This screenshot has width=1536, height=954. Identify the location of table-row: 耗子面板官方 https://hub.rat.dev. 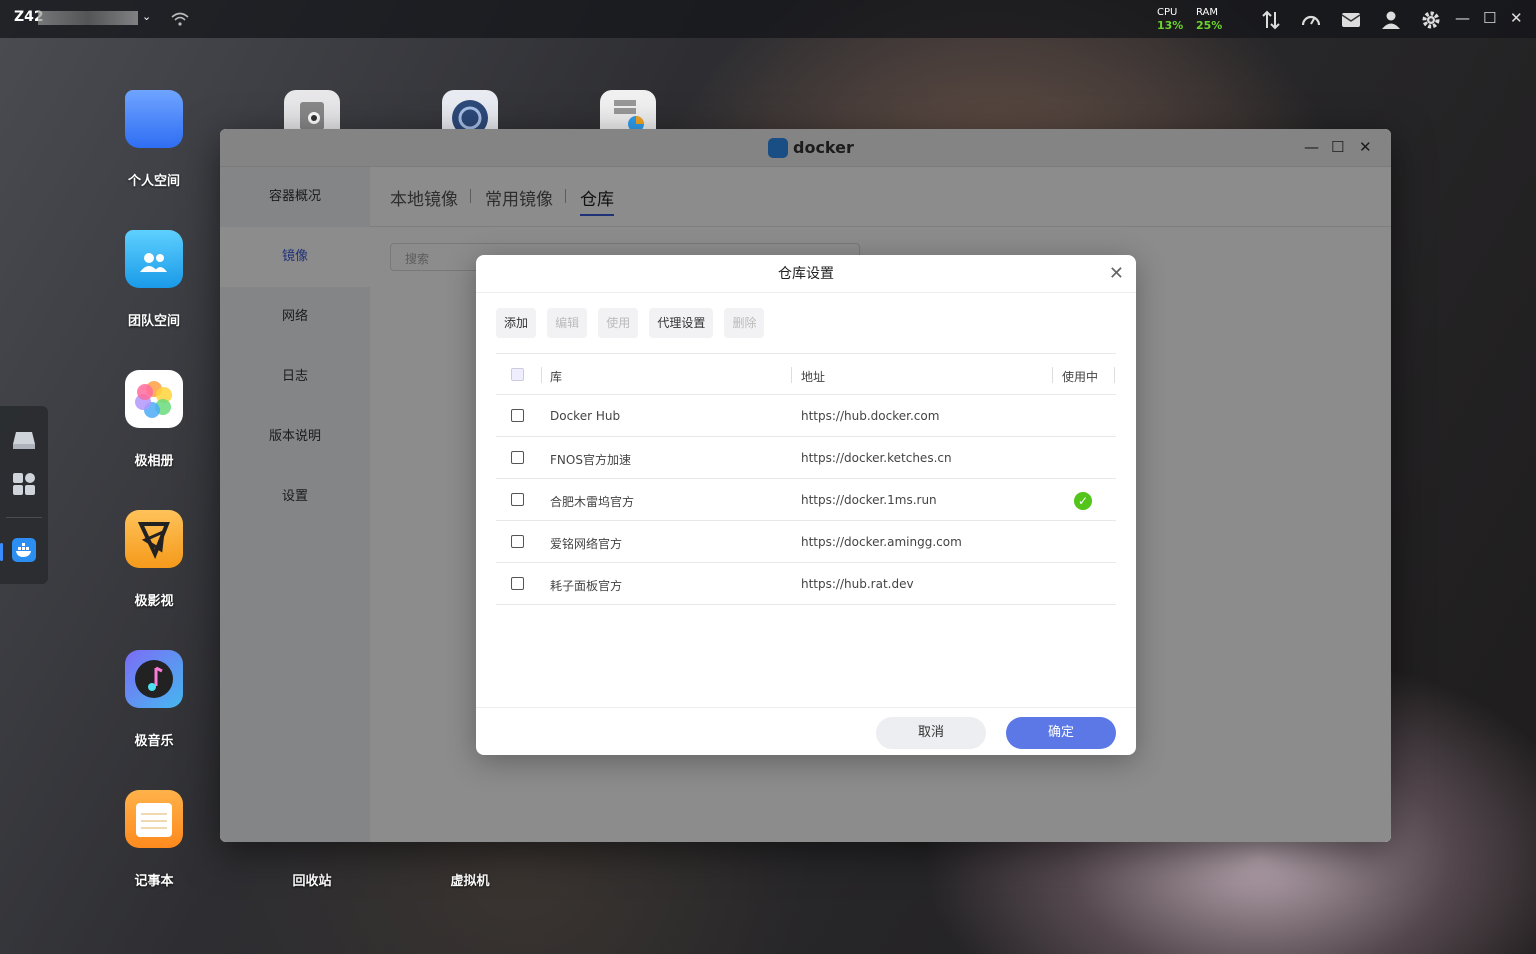
(806, 584).